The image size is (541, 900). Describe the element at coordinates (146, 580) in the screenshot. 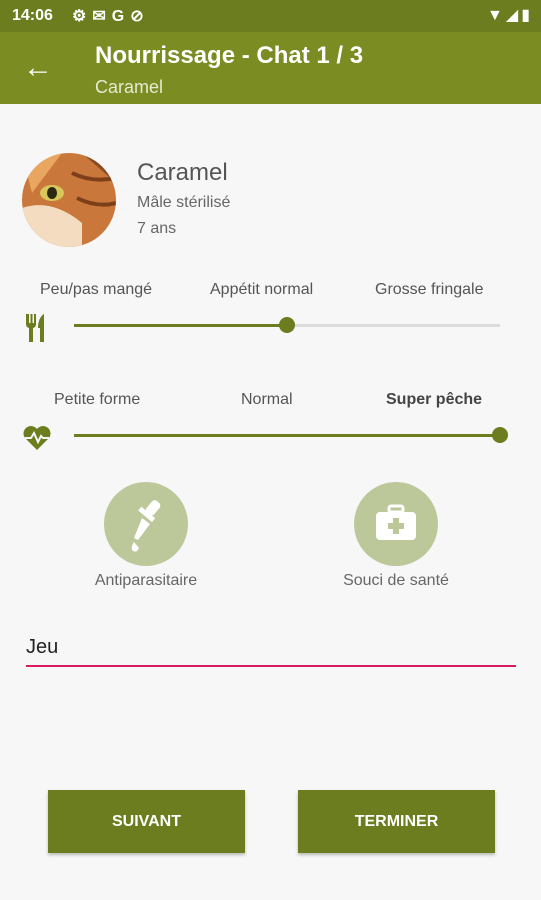

I see `antiparasite-label: Antiparasitaire` at that location.